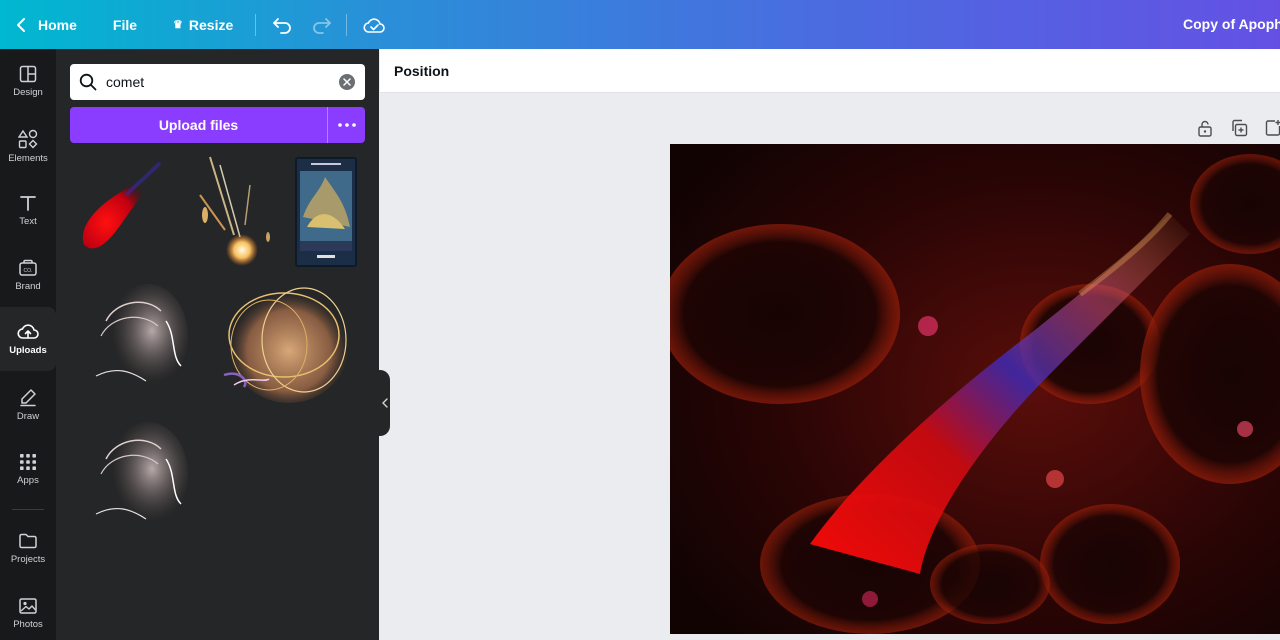 The image size is (1280, 640). What do you see at coordinates (830, 71) in the screenshot?
I see `editor-toolbar: Position` at bounding box center [830, 71].